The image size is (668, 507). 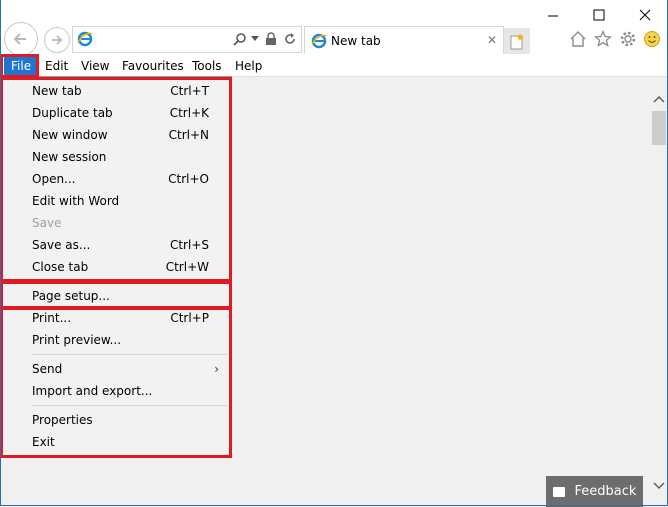 What do you see at coordinates (70, 135) in the screenshot?
I see `menu-item-label: New window` at bounding box center [70, 135].